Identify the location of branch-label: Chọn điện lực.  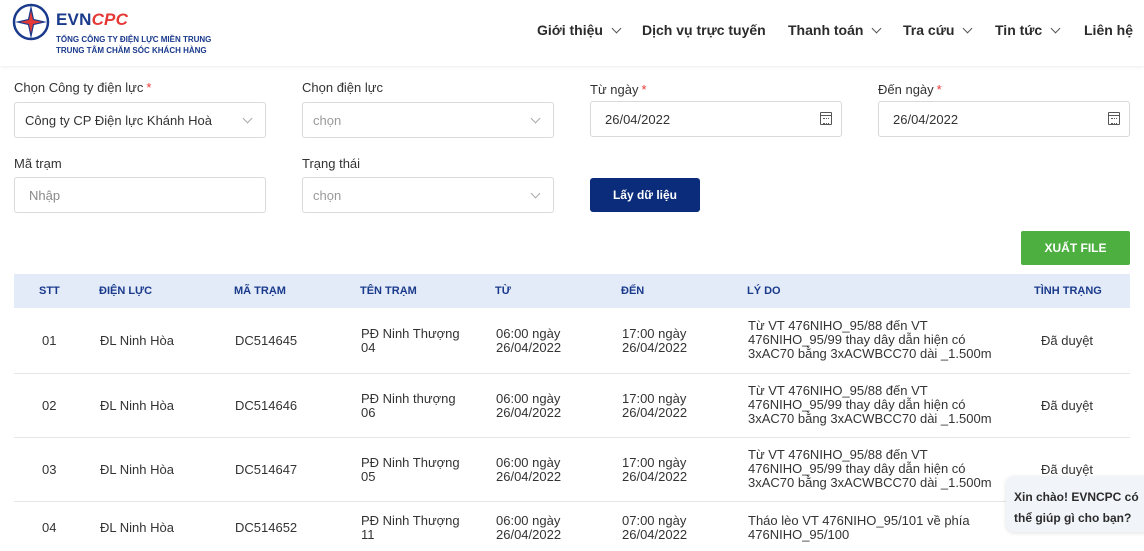
(342, 87).